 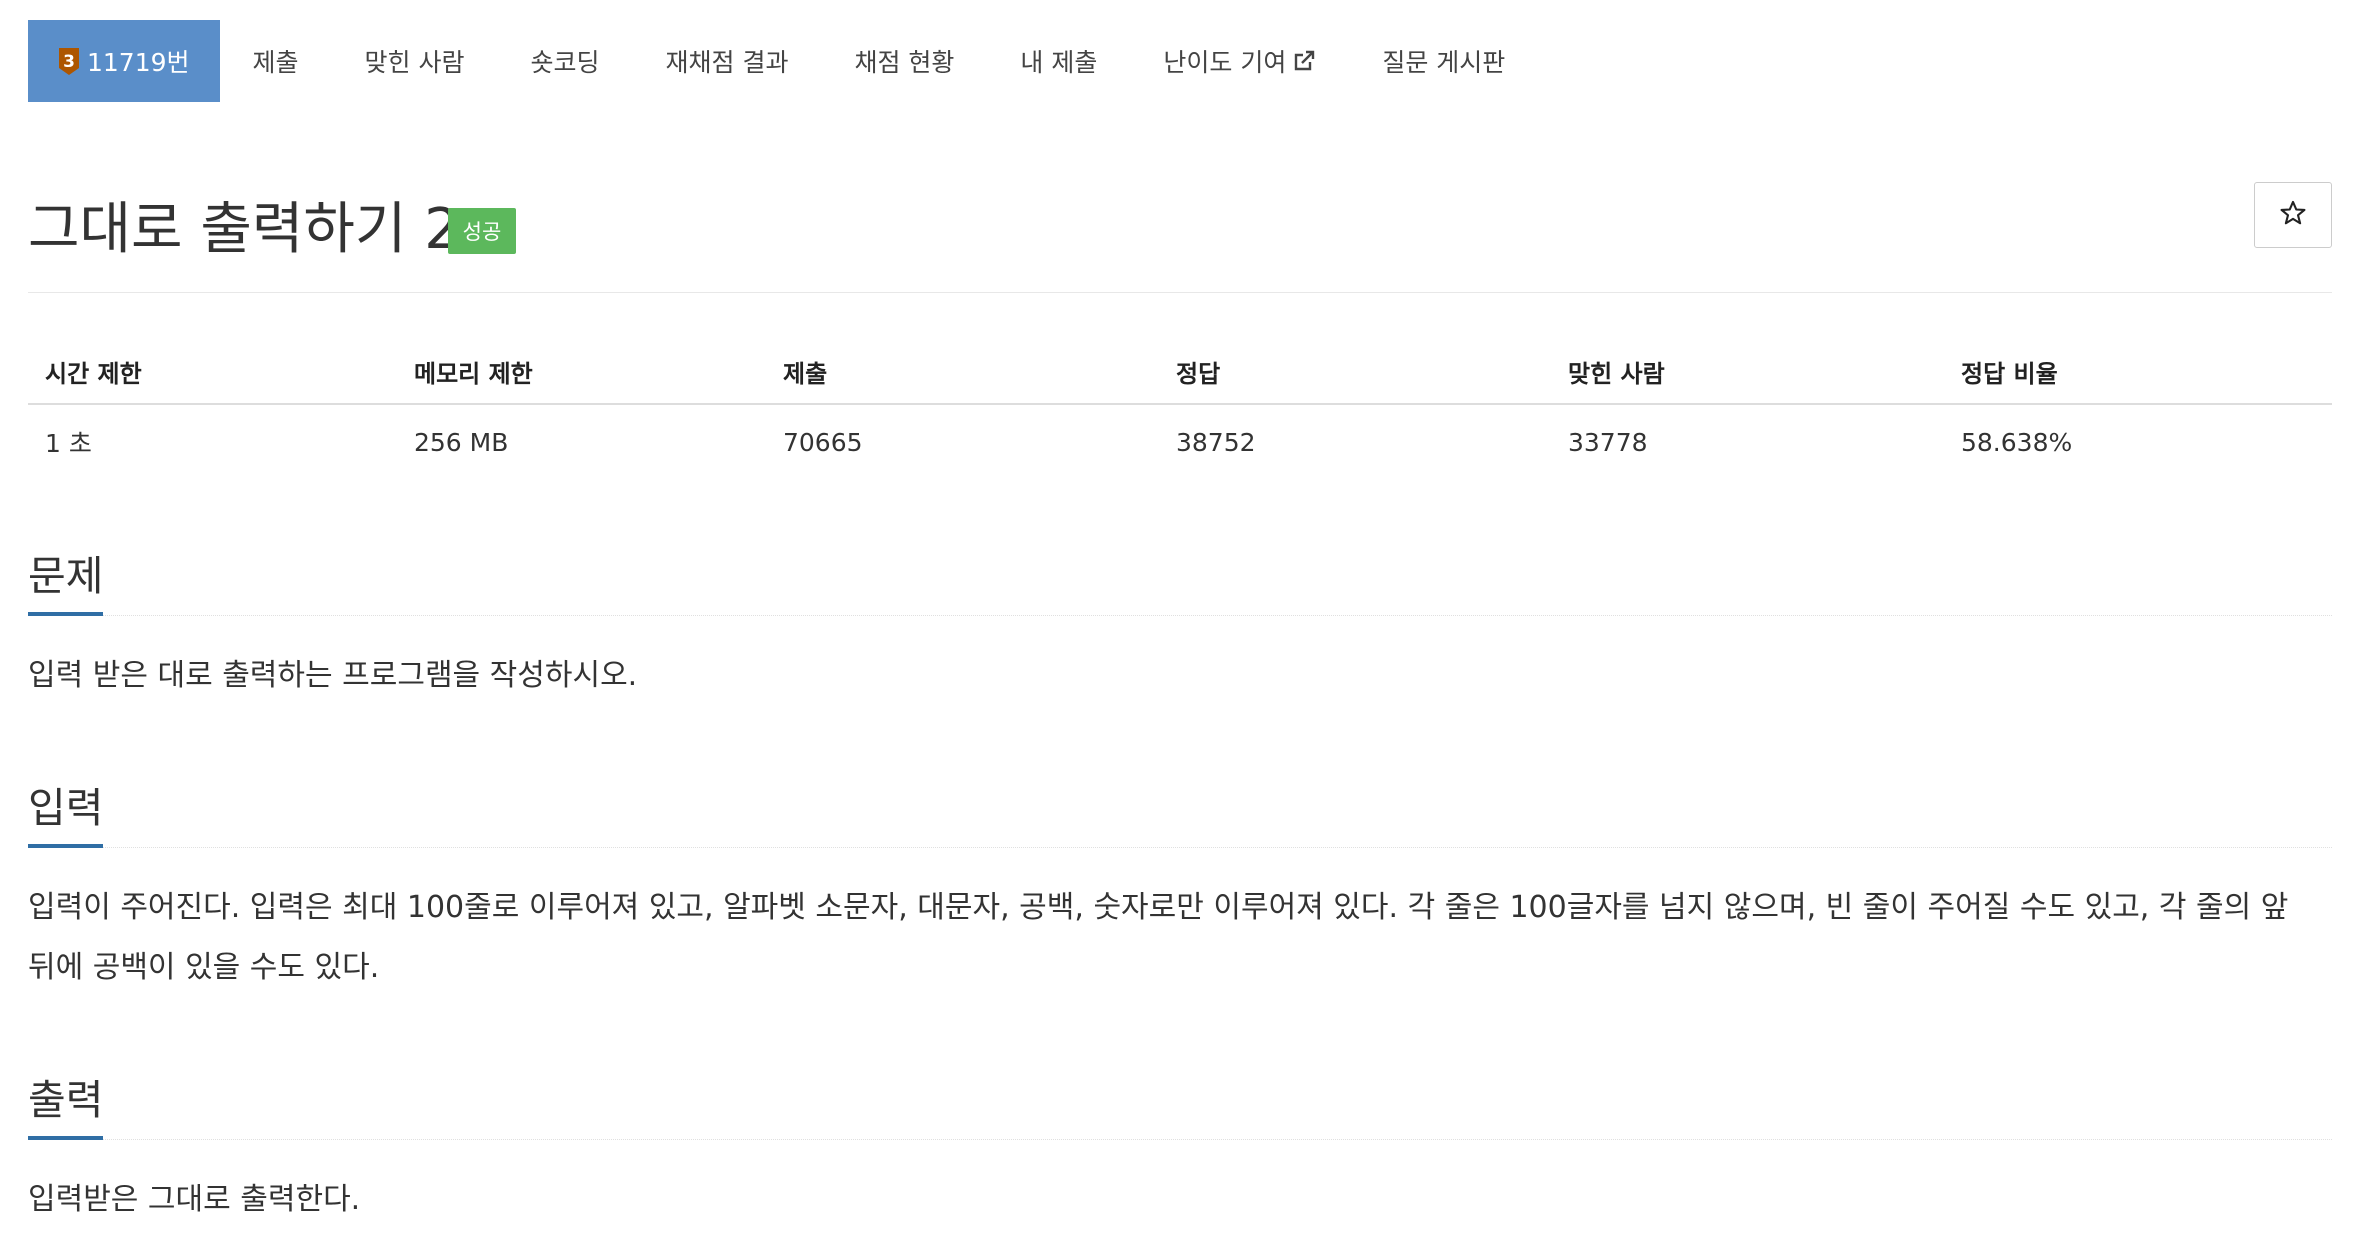 What do you see at coordinates (244, 229) in the screenshot?
I see `problem-title: 그대로 출력하기 2` at bounding box center [244, 229].